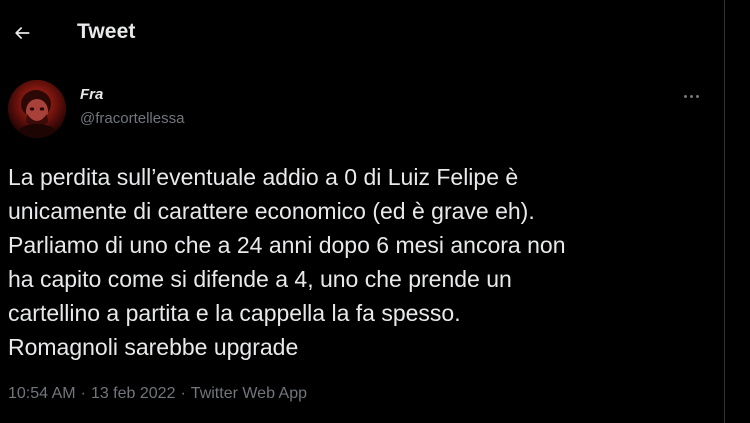 Image resolution: width=750 pixels, height=423 pixels. I want to click on avatar-photo, so click(37, 109).